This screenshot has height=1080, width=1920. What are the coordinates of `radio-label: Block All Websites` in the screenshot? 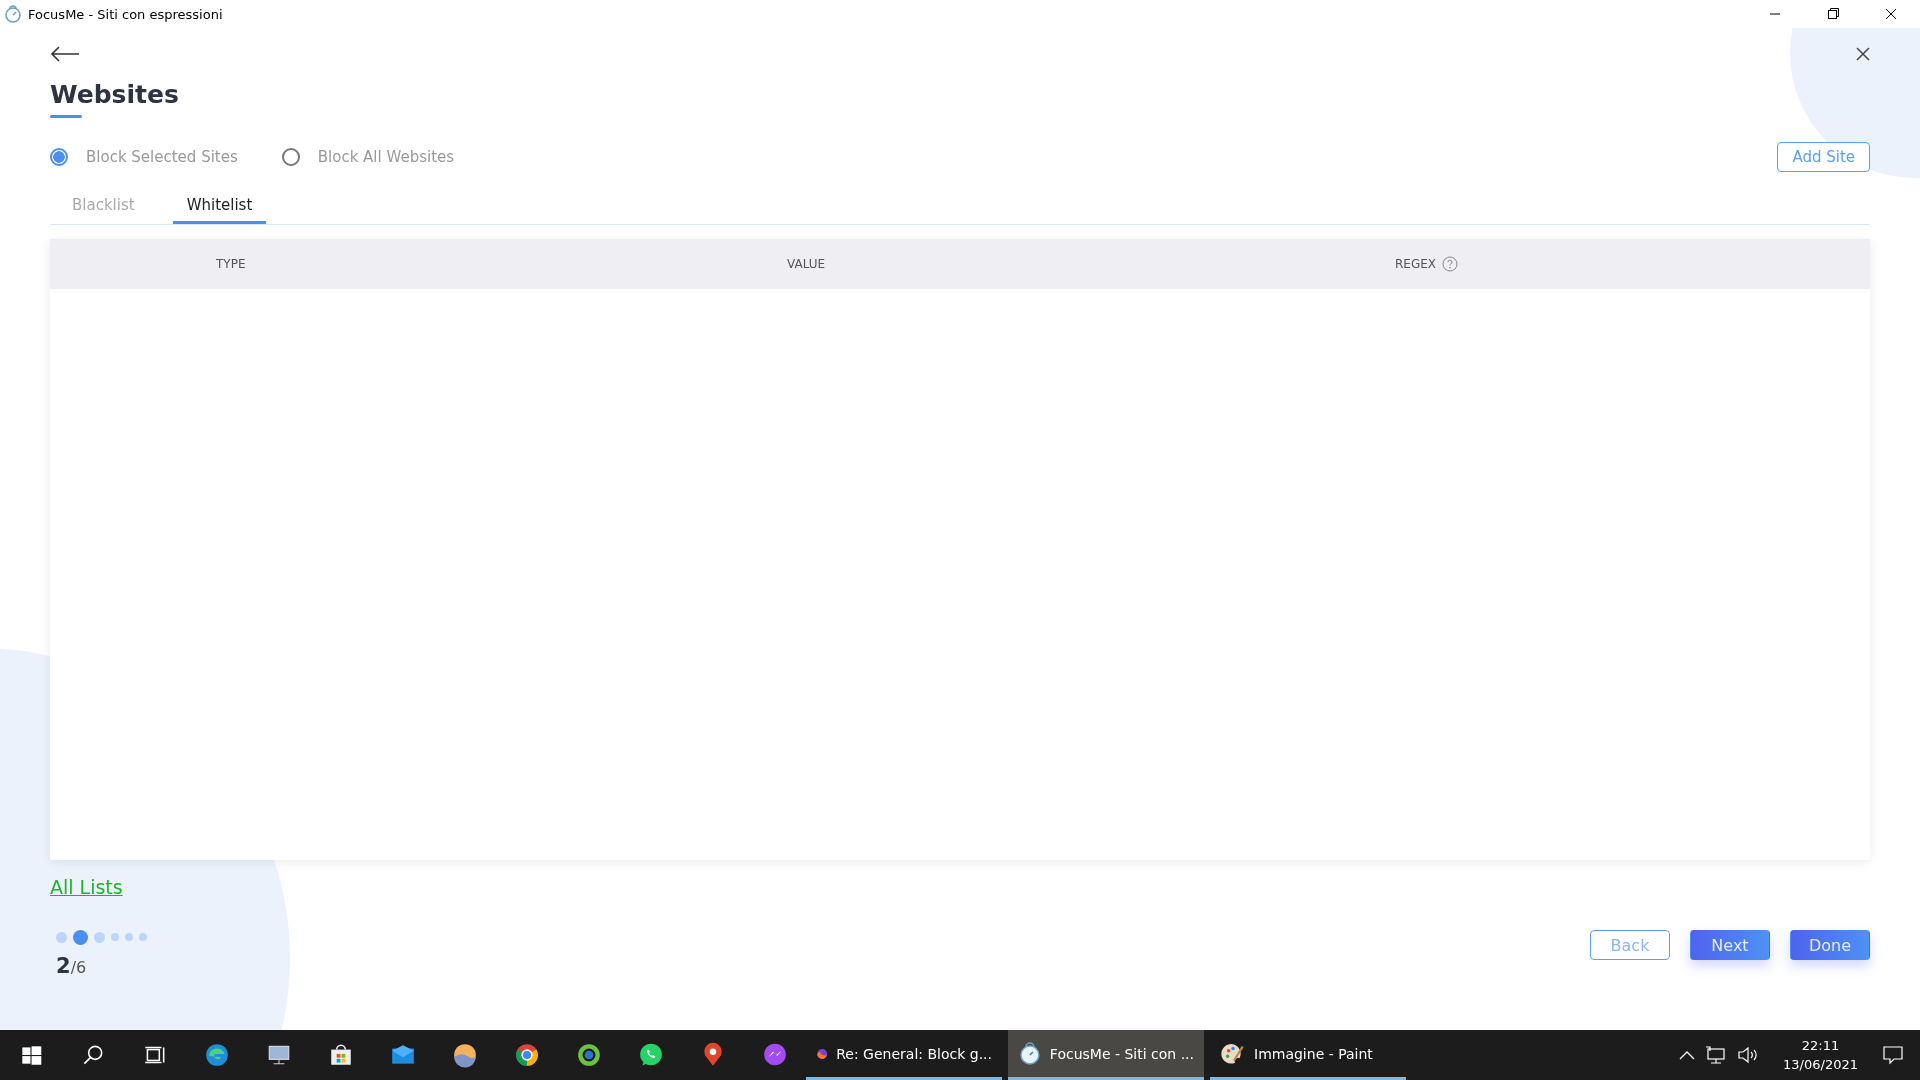 It's located at (386, 157).